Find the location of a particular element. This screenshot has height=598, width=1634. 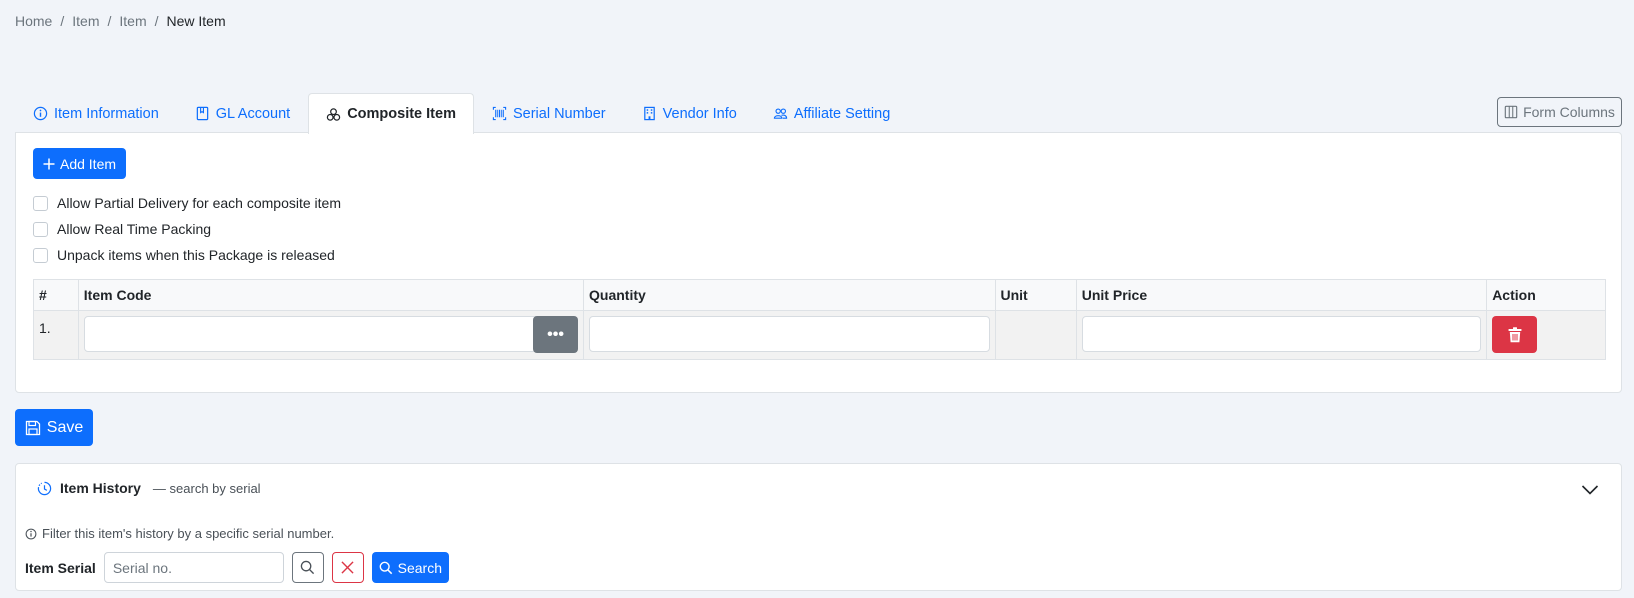

tab-serial-number: Serial Number is located at coordinates (549, 113).